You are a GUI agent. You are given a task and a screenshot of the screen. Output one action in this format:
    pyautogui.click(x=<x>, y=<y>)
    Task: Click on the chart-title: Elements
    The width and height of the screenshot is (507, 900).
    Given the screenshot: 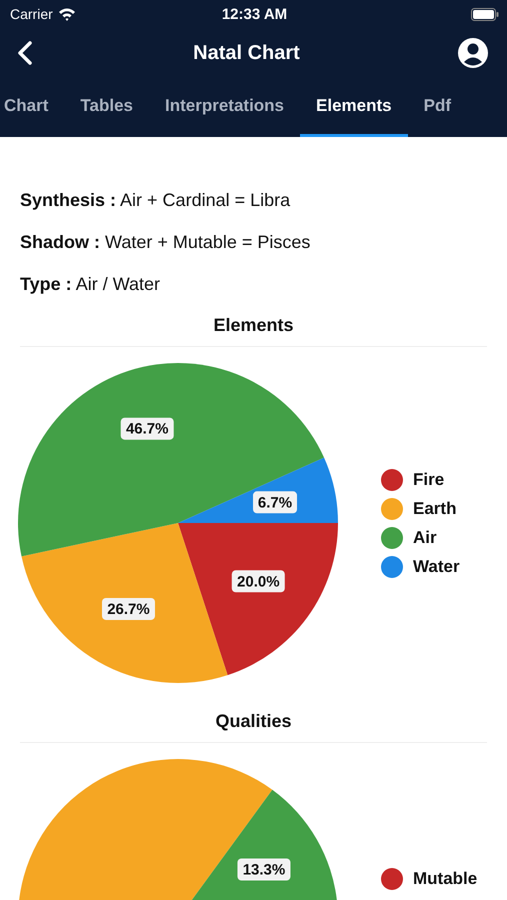 What is the action you would take?
    pyautogui.click(x=253, y=331)
    